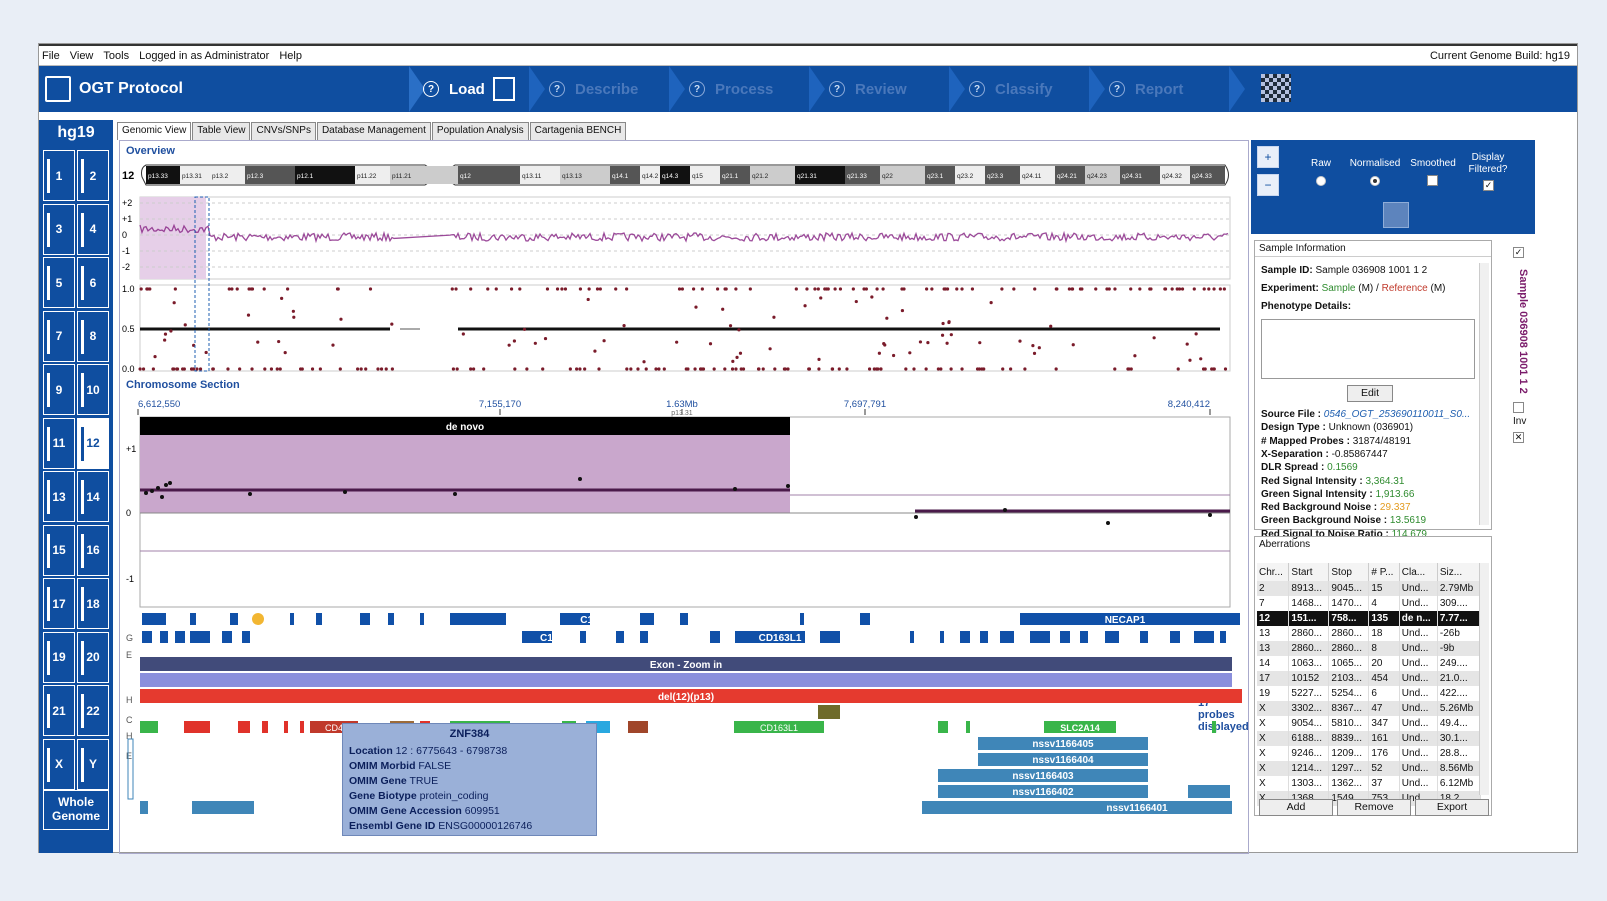  What do you see at coordinates (59, 710) in the screenshot?
I see `chromosome-21-button: 21` at bounding box center [59, 710].